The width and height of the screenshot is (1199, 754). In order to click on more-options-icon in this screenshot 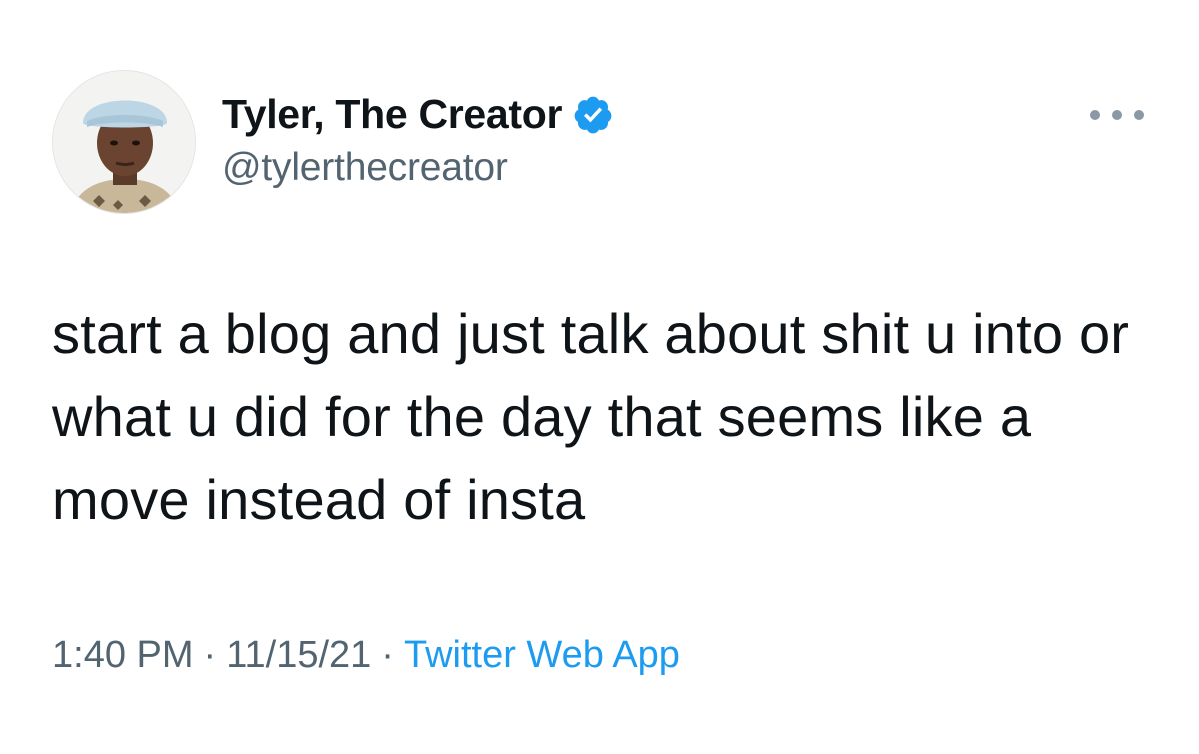, I will do `click(1117, 115)`.